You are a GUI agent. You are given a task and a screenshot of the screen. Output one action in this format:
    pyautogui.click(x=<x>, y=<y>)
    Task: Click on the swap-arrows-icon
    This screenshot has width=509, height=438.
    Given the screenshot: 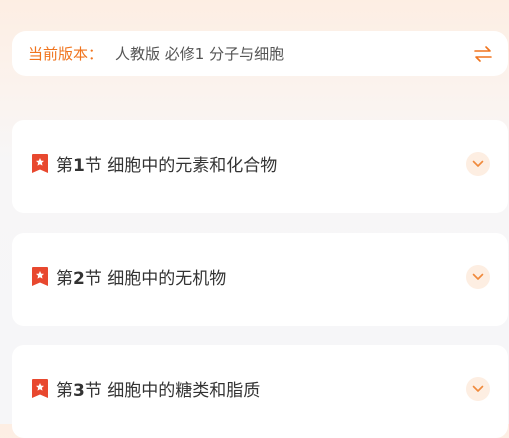 What is the action you would take?
    pyautogui.click(x=483, y=54)
    